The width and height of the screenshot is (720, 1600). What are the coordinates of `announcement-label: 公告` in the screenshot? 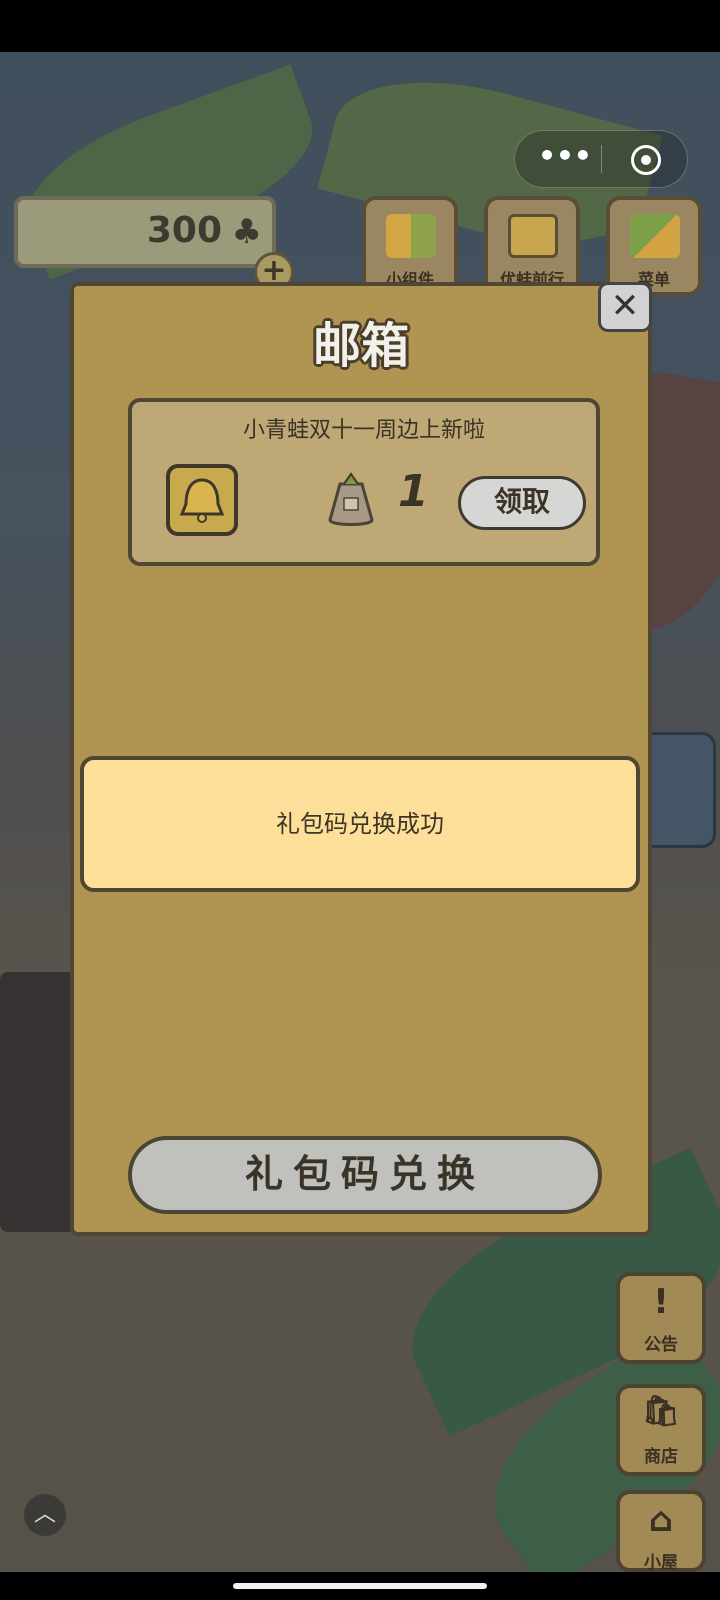 It's located at (661, 1345).